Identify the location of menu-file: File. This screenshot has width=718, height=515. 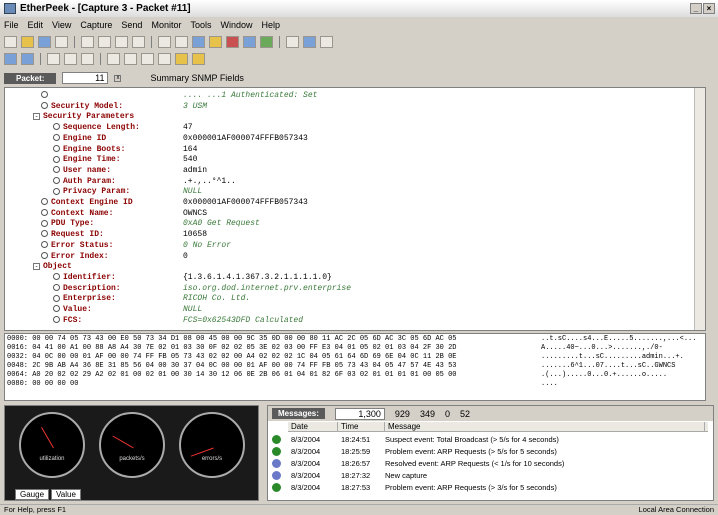
(11, 25).